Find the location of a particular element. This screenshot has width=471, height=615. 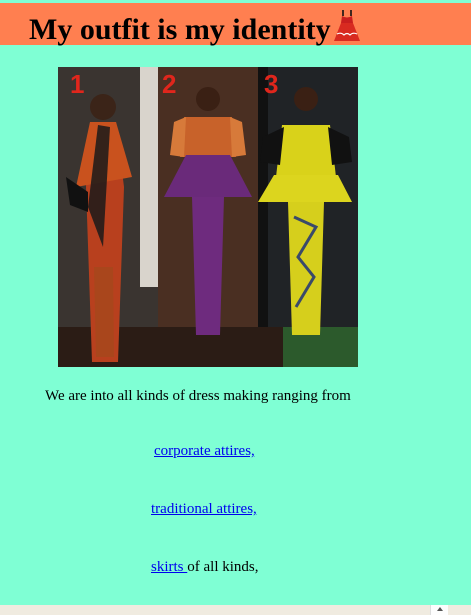

page-title-text: My outfit is my identity is located at coordinates (180, 29).